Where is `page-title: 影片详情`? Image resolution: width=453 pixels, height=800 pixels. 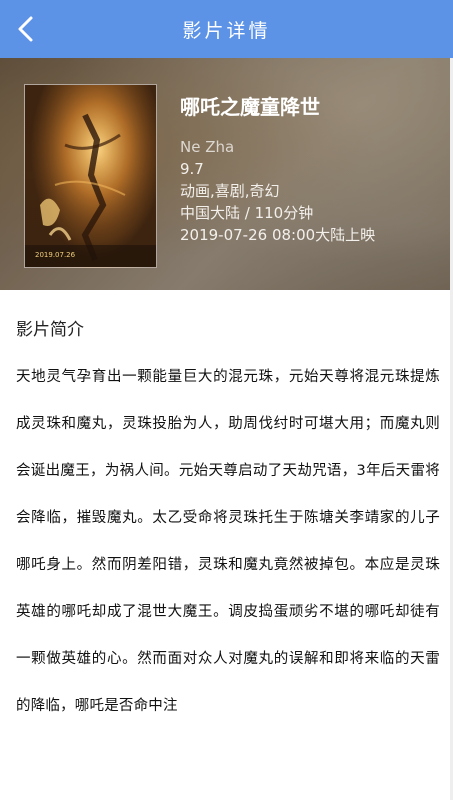 page-title: 影片详情 is located at coordinates (226, 30).